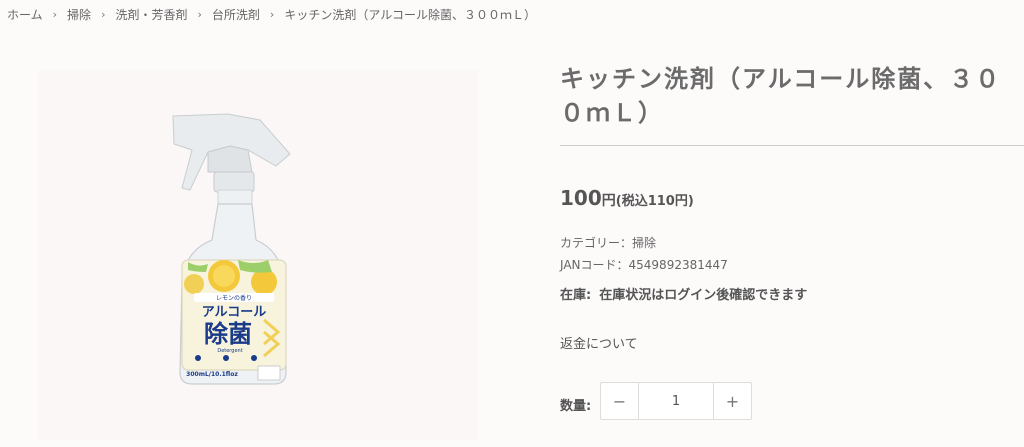  I want to click on breadcrumb-kitchen-detergent: 台所洗剤, so click(236, 14).